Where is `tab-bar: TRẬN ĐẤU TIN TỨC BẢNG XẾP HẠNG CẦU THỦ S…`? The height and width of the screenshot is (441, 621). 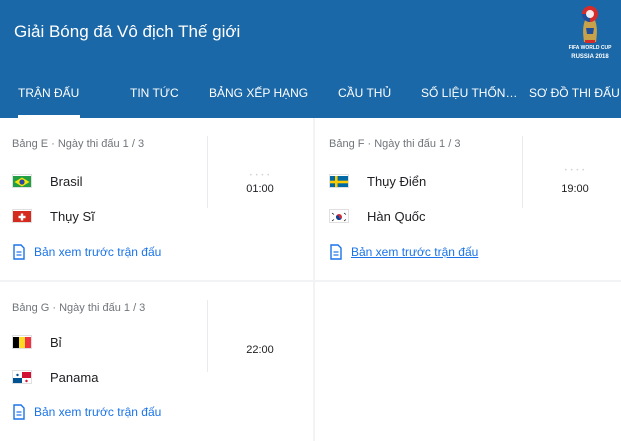
tab-bar: TRẬN ĐẤU TIN TỨC BẢNG XẾP HẠNG CẦU THỦ S… is located at coordinates (310, 94).